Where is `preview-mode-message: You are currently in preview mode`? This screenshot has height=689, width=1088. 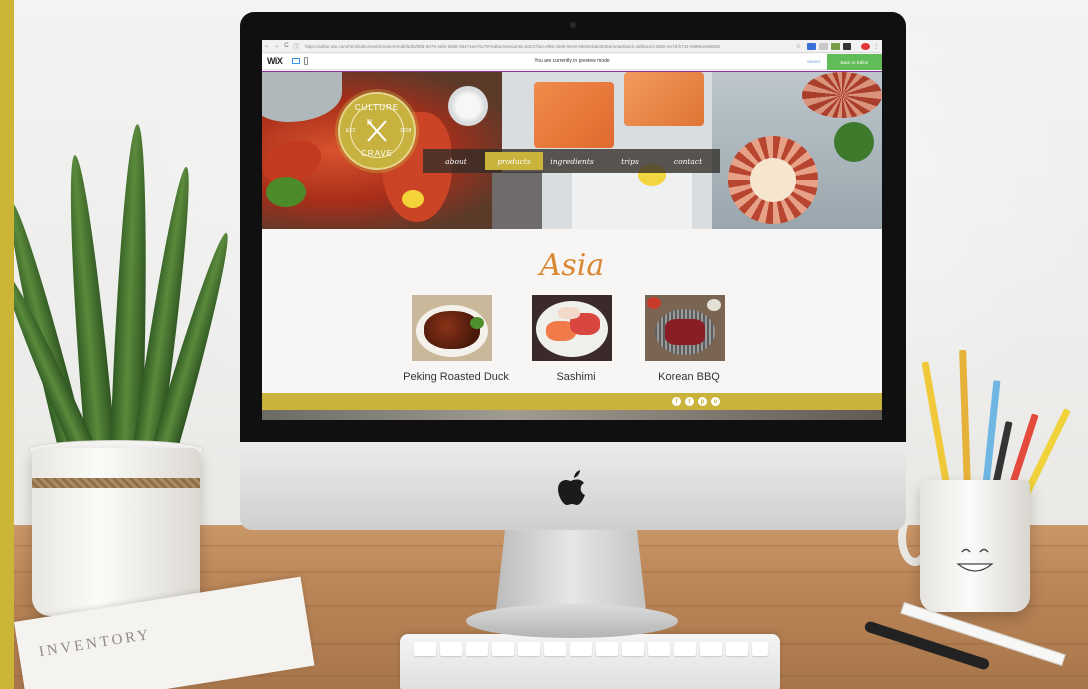
preview-mode-message: You are currently in preview mode is located at coordinates (572, 61).